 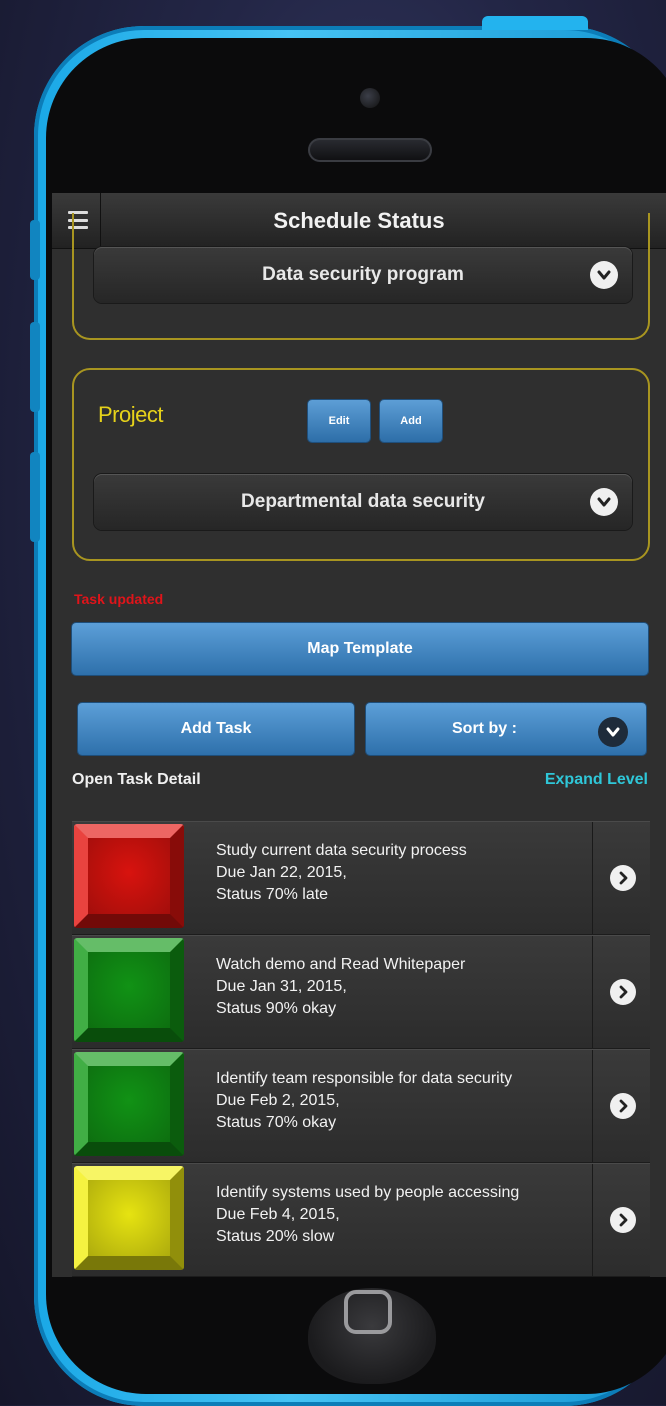 I want to click on task-status: Status 70% late, so click(x=272, y=894).